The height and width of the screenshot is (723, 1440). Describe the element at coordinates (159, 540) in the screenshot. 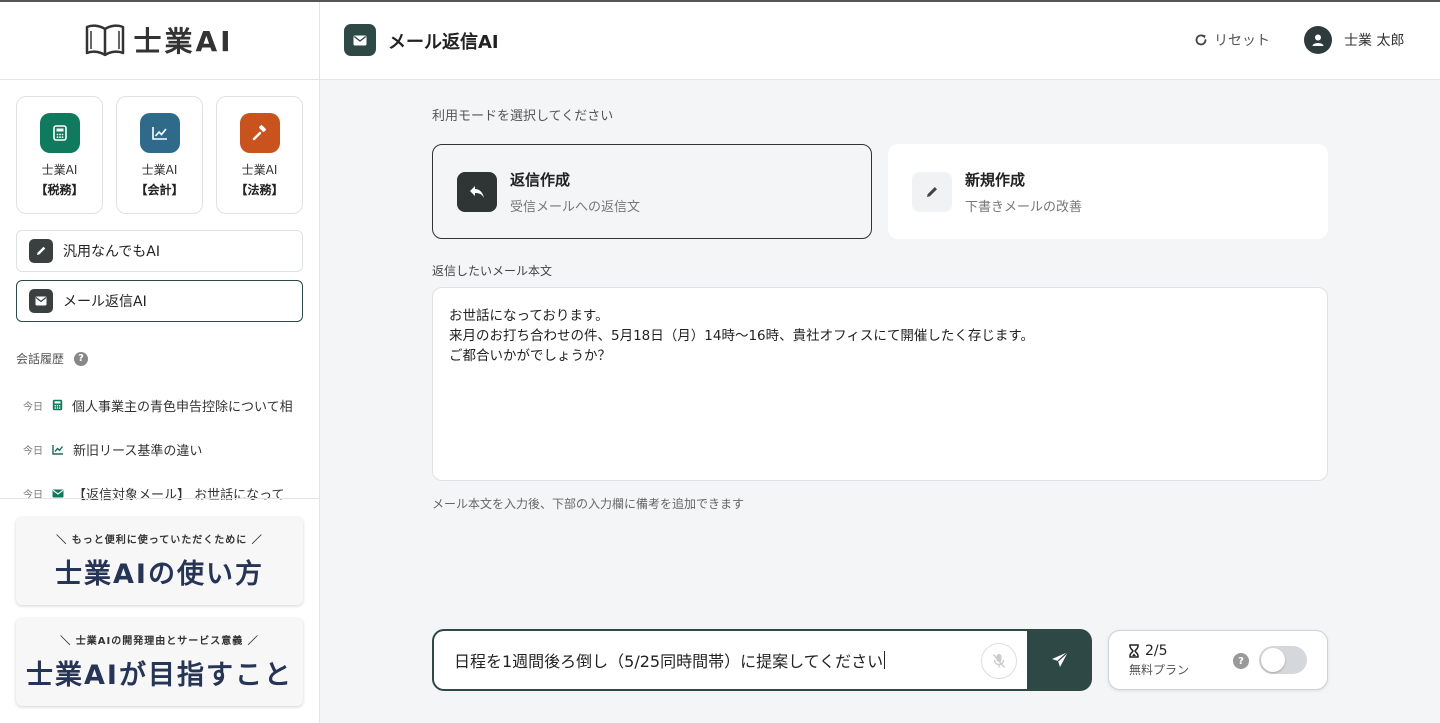

I see `banner-subtitle: ＼ もっと便利に使っていただくために ／` at that location.